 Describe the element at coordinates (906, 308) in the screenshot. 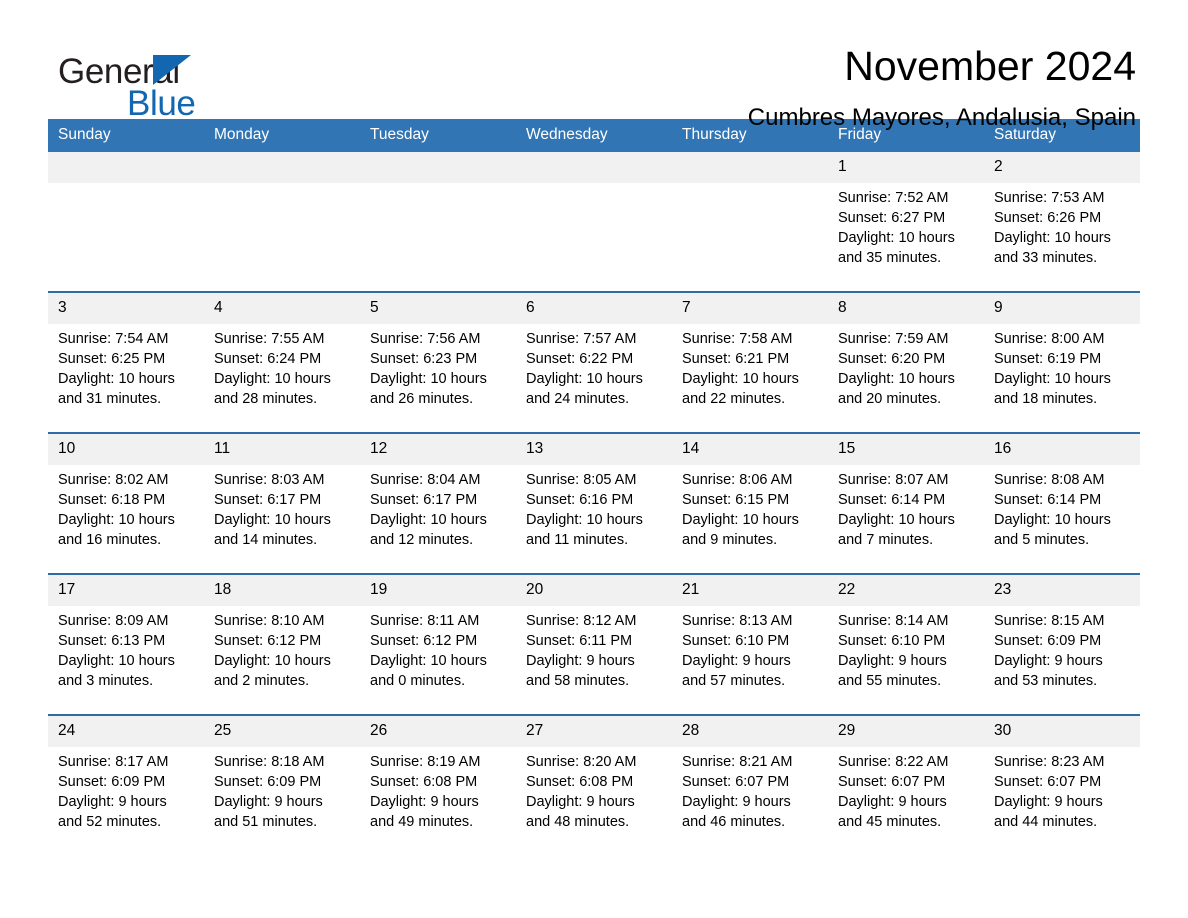

I see `day-number-8: 8` at that location.